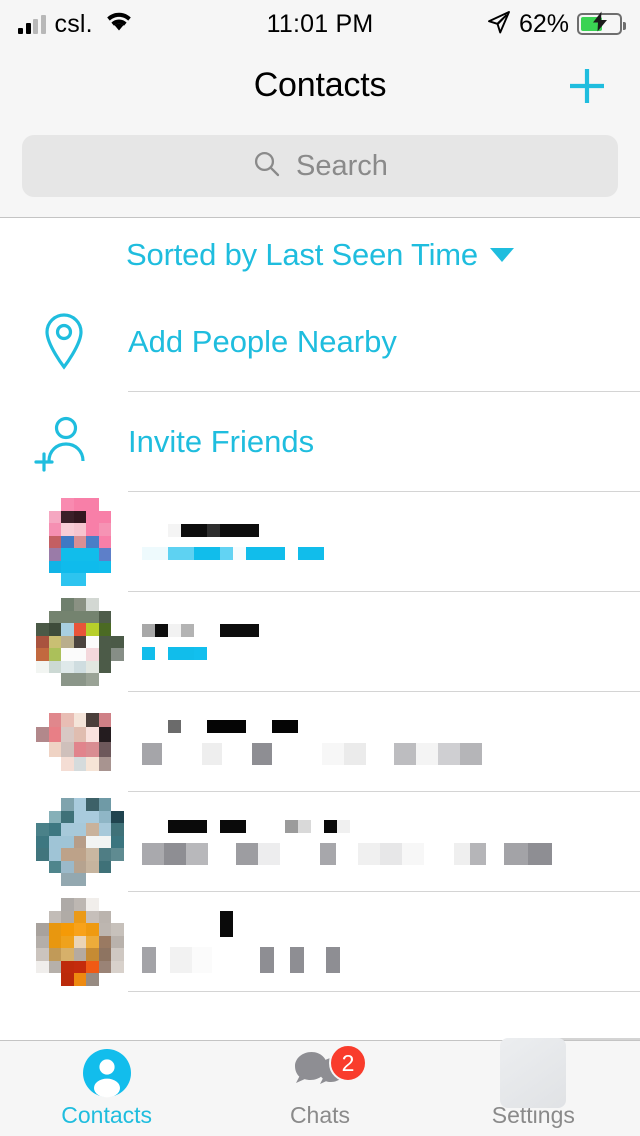  Describe the element at coordinates (262, 341) in the screenshot. I see `add-people-nearby-label: Add People Nearby` at that location.